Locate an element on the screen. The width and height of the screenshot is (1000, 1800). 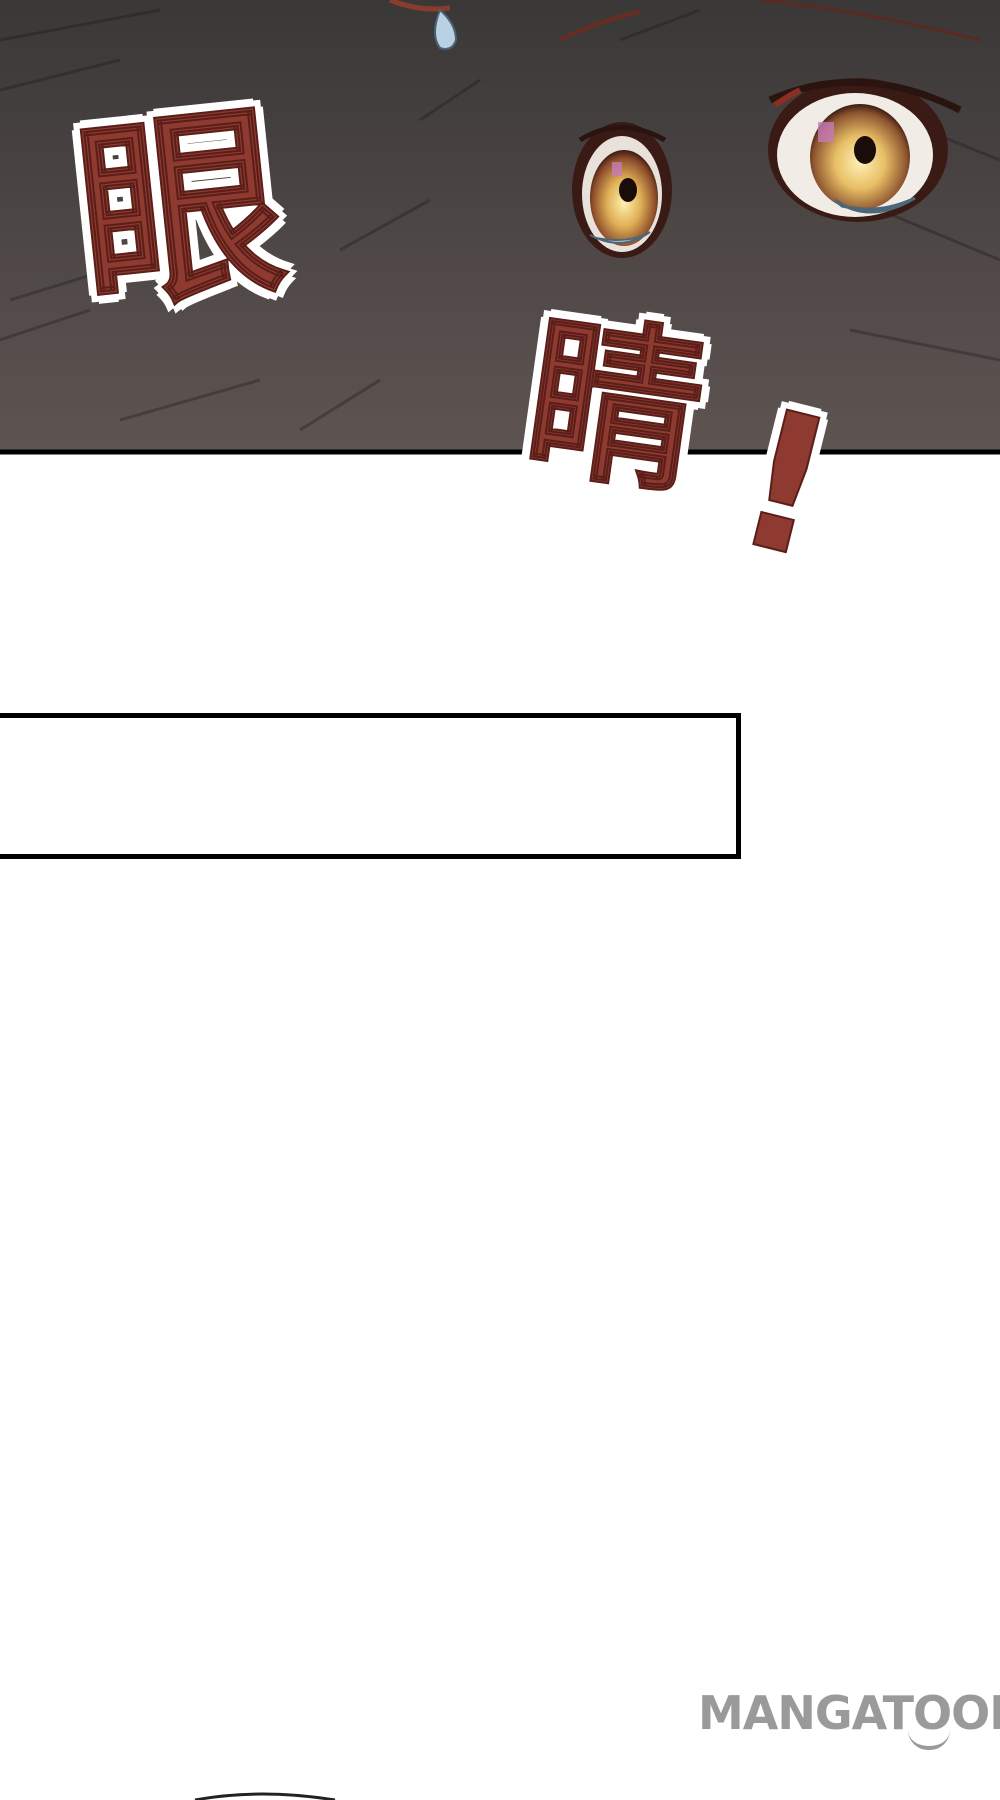
caption-box is located at coordinates (370, 786).